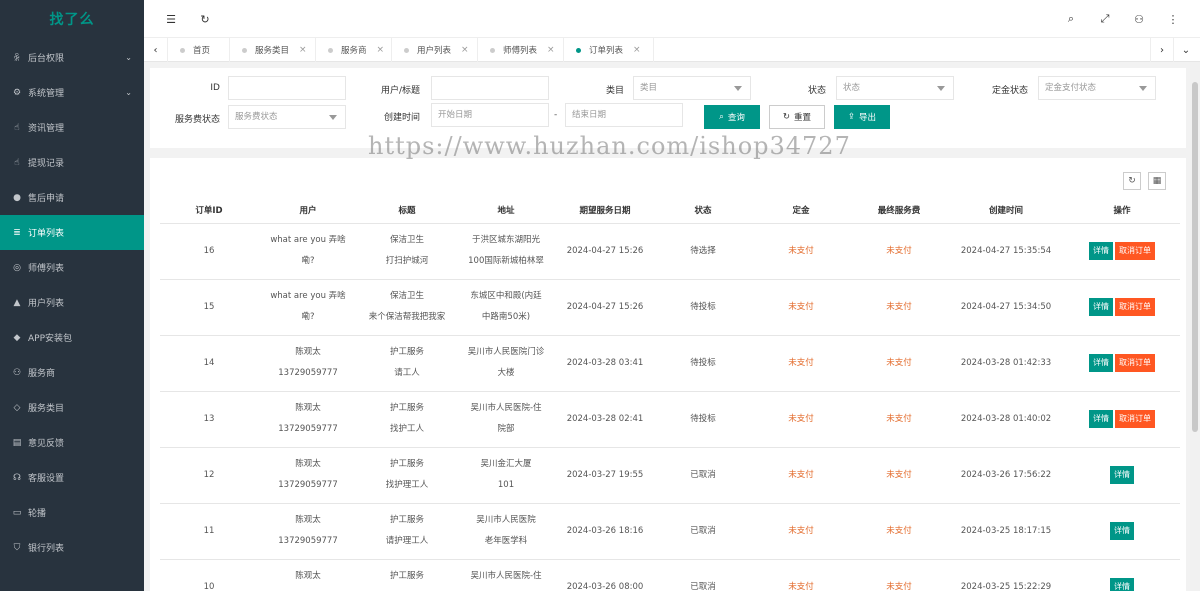  Describe the element at coordinates (521, 50) in the screenshot. I see `tab-4: 师傅列表 ×` at that location.